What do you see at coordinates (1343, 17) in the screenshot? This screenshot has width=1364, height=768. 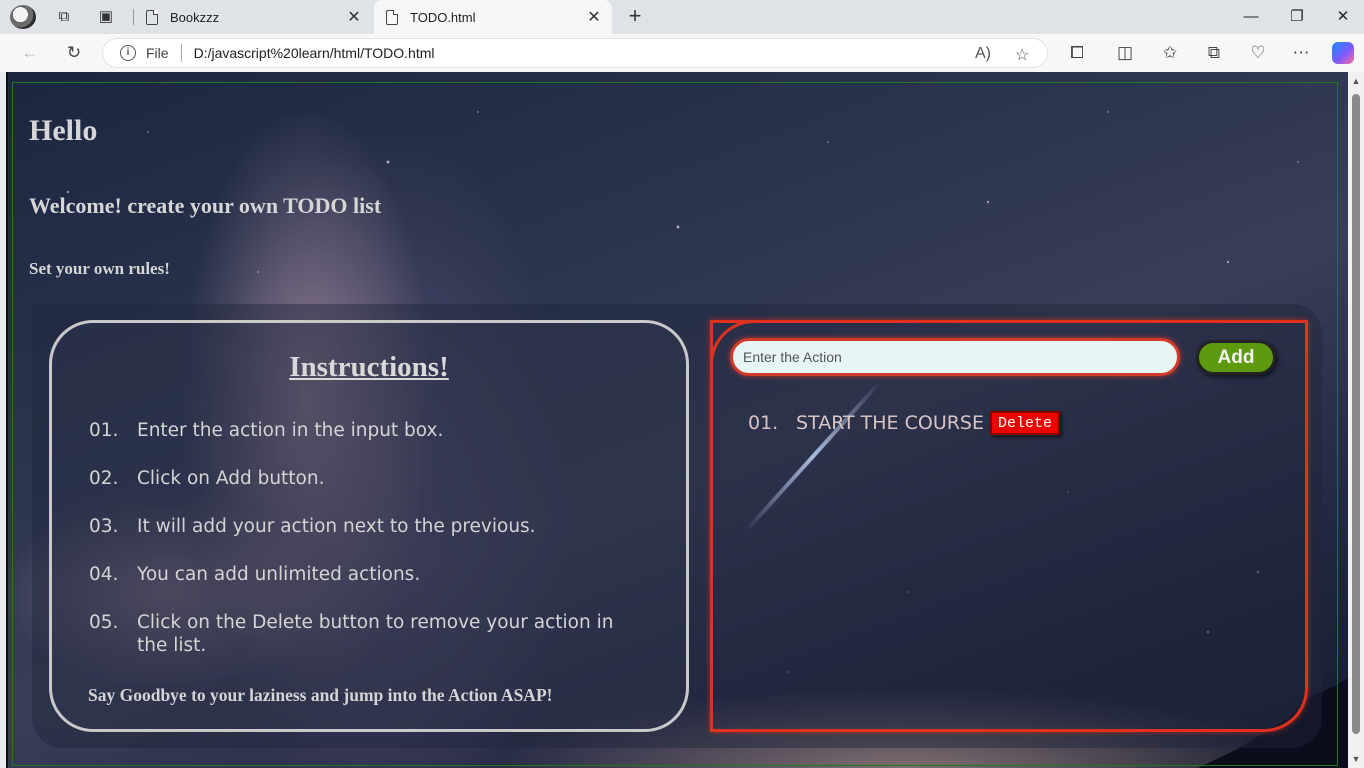 I see `close-window-icon: ✕` at bounding box center [1343, 17].